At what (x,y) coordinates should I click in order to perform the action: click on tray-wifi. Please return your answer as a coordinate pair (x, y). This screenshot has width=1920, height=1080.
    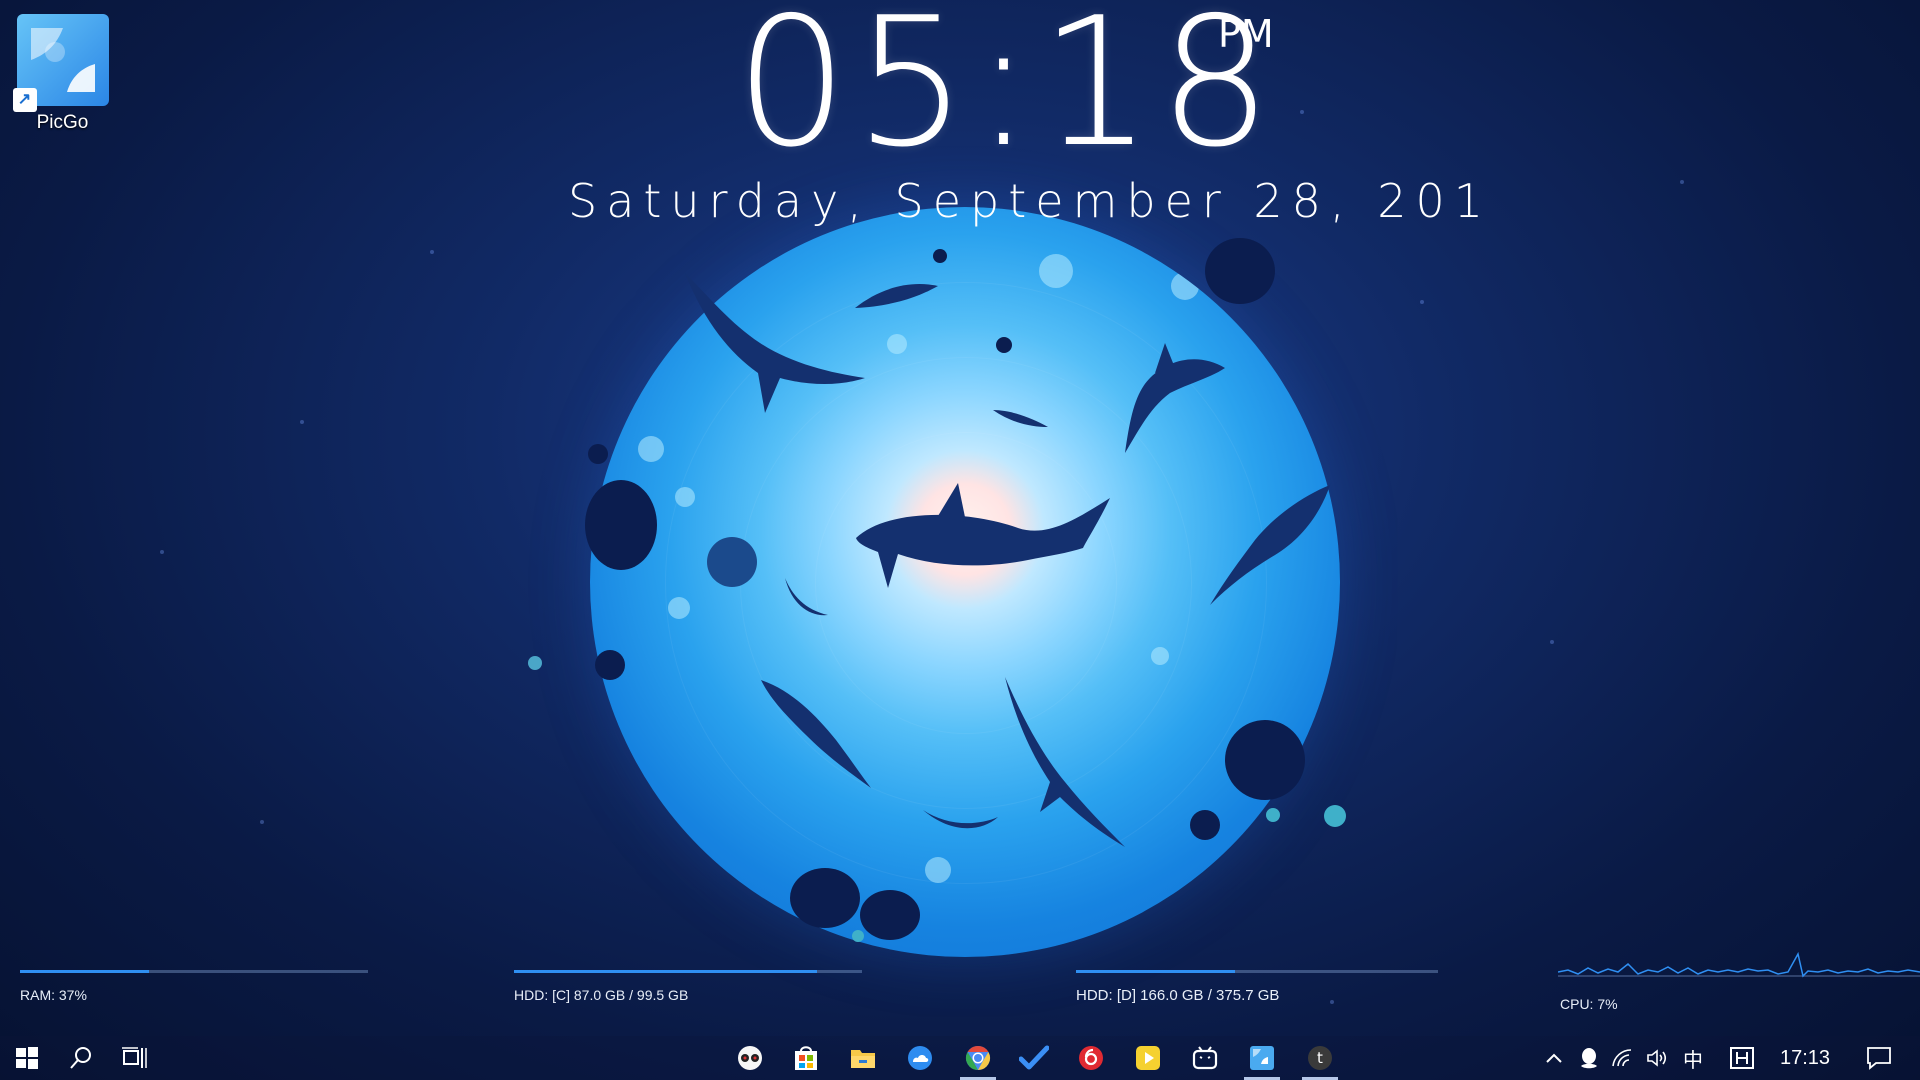
    Looking at the image, I should click on (1623, 1058).